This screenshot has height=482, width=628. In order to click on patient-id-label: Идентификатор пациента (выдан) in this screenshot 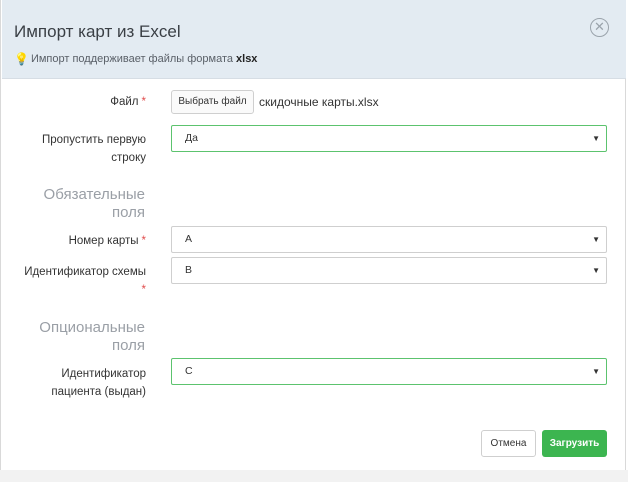, I will do `click(83, 383)`.